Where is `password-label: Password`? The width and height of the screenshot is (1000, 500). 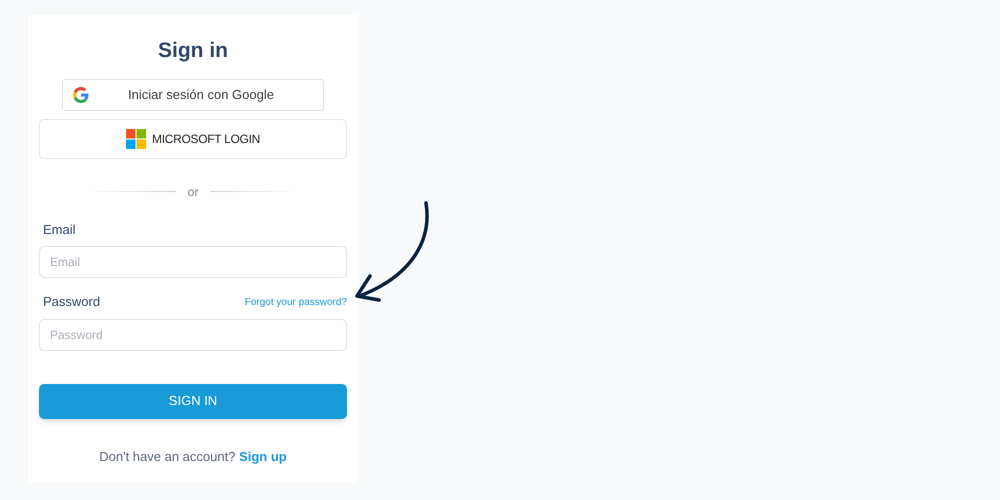 password-label: Password is located at coordinates (71, 302).